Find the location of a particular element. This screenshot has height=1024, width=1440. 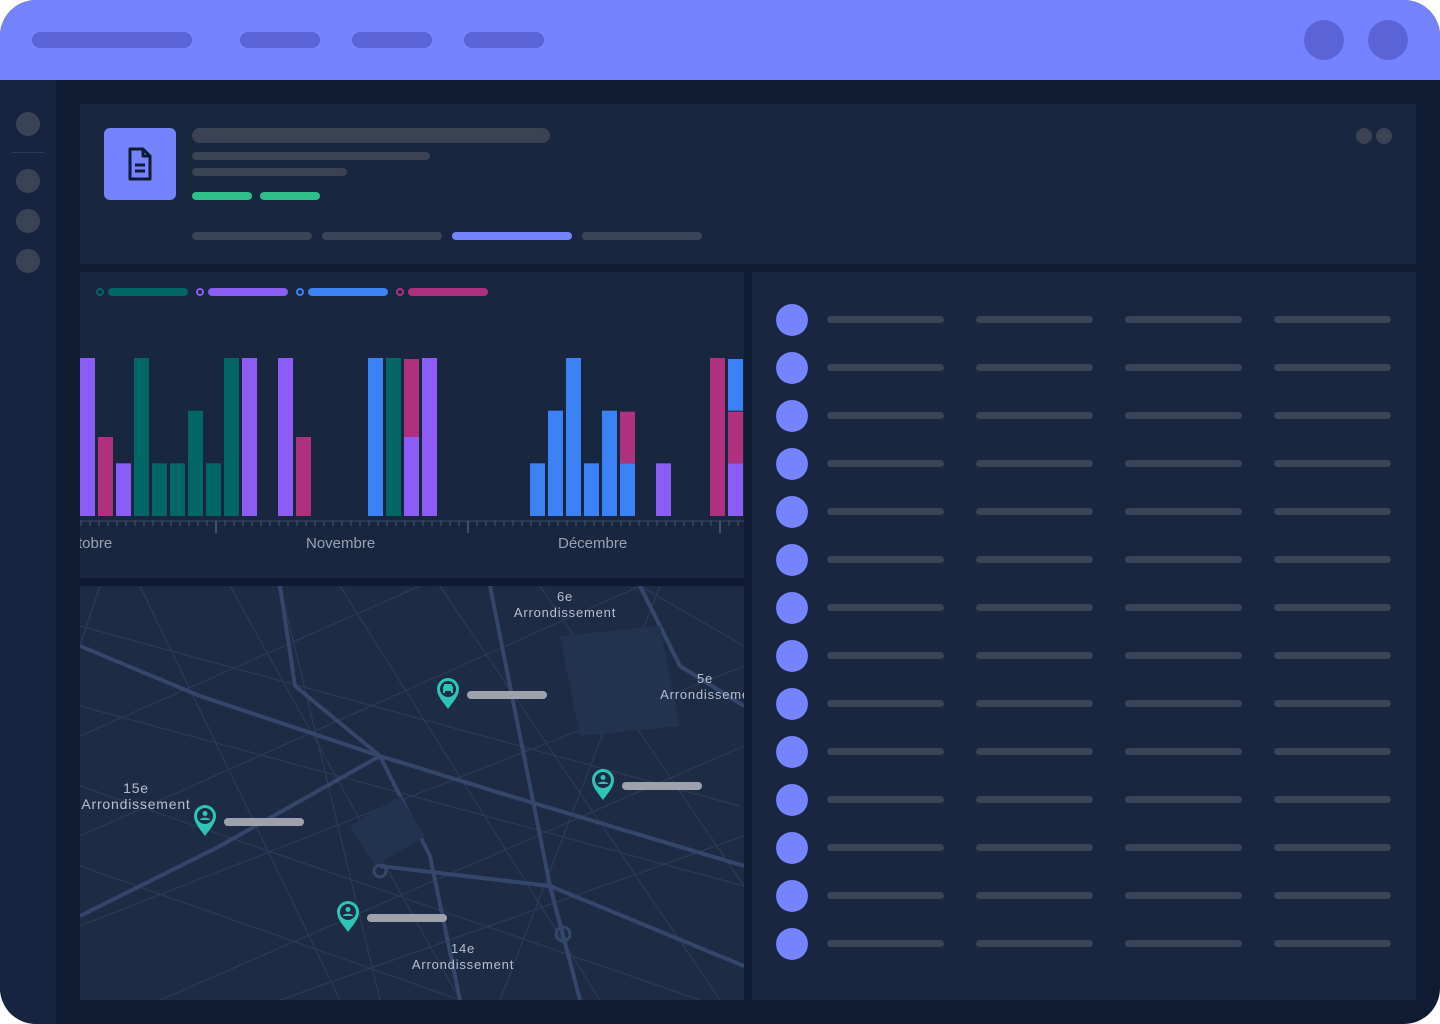

avatar is located at coordinates (1388, 40).